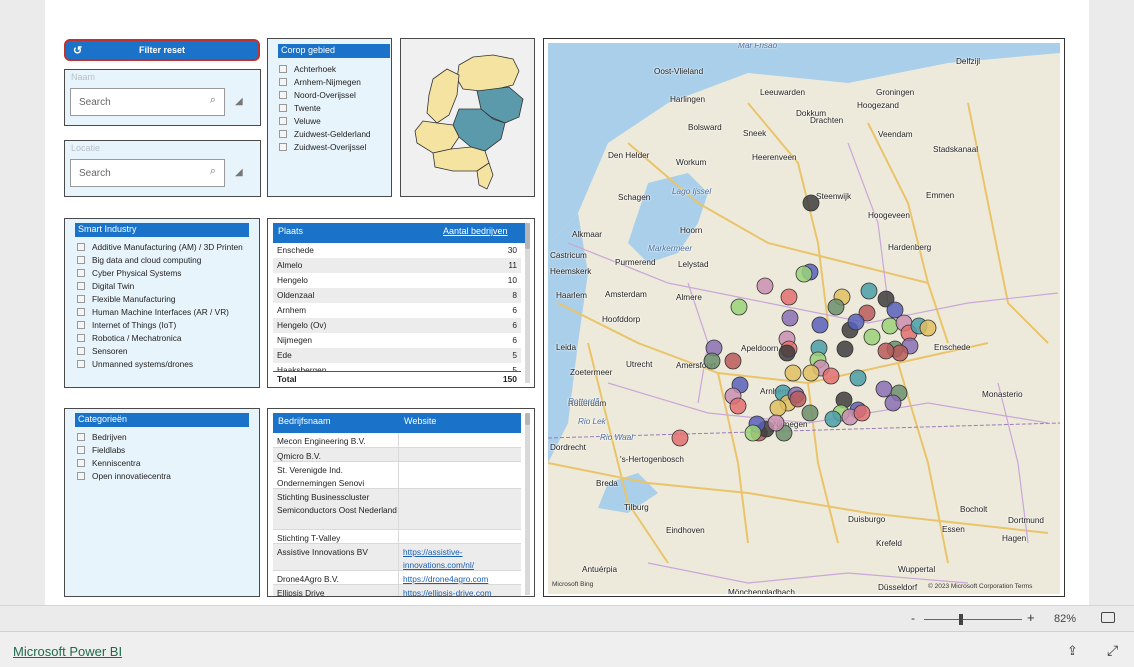  I want to click on slicer-item: Noord-Overijssel, so click(325, 94).